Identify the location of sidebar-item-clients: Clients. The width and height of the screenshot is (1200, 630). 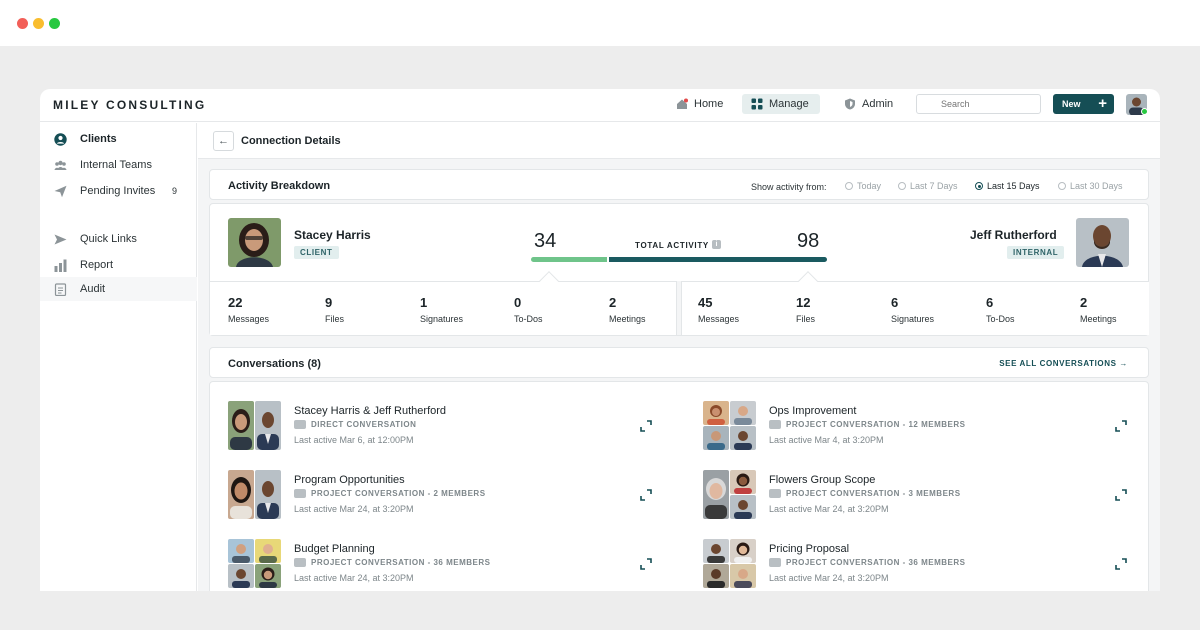
(118, 139).